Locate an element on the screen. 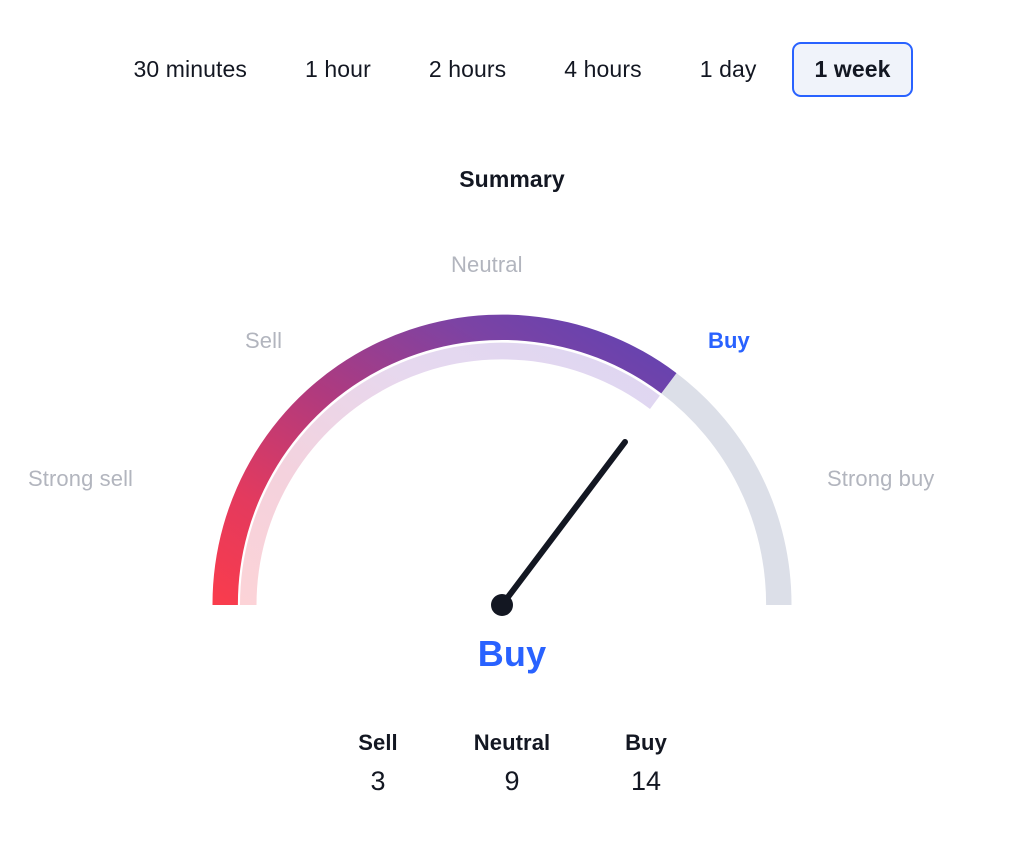  tab-1-hour: 1 hour is located at coordinates (338, 69).